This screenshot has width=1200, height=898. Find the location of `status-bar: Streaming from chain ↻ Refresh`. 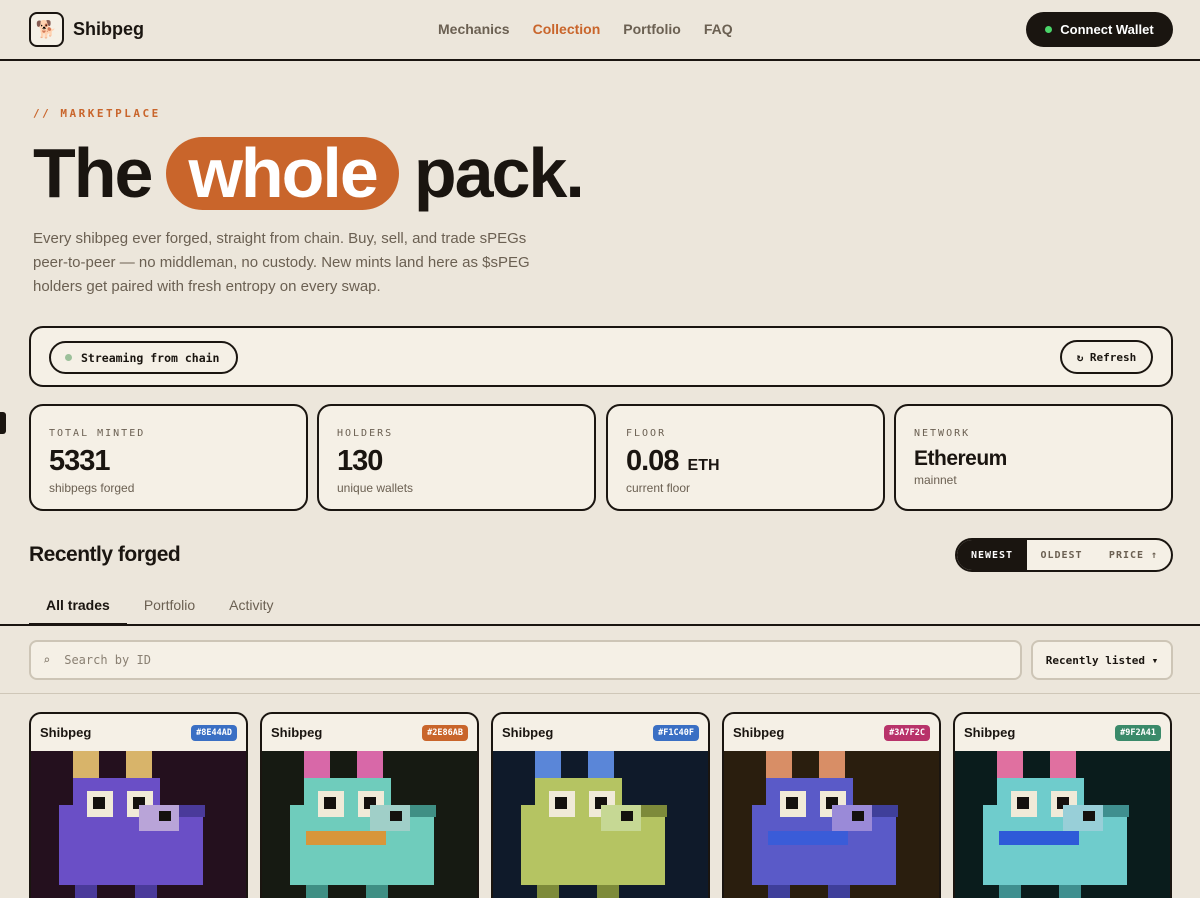

status-bar: Streaming from chain ↻ Refresh is located at coordinates (601, 356).